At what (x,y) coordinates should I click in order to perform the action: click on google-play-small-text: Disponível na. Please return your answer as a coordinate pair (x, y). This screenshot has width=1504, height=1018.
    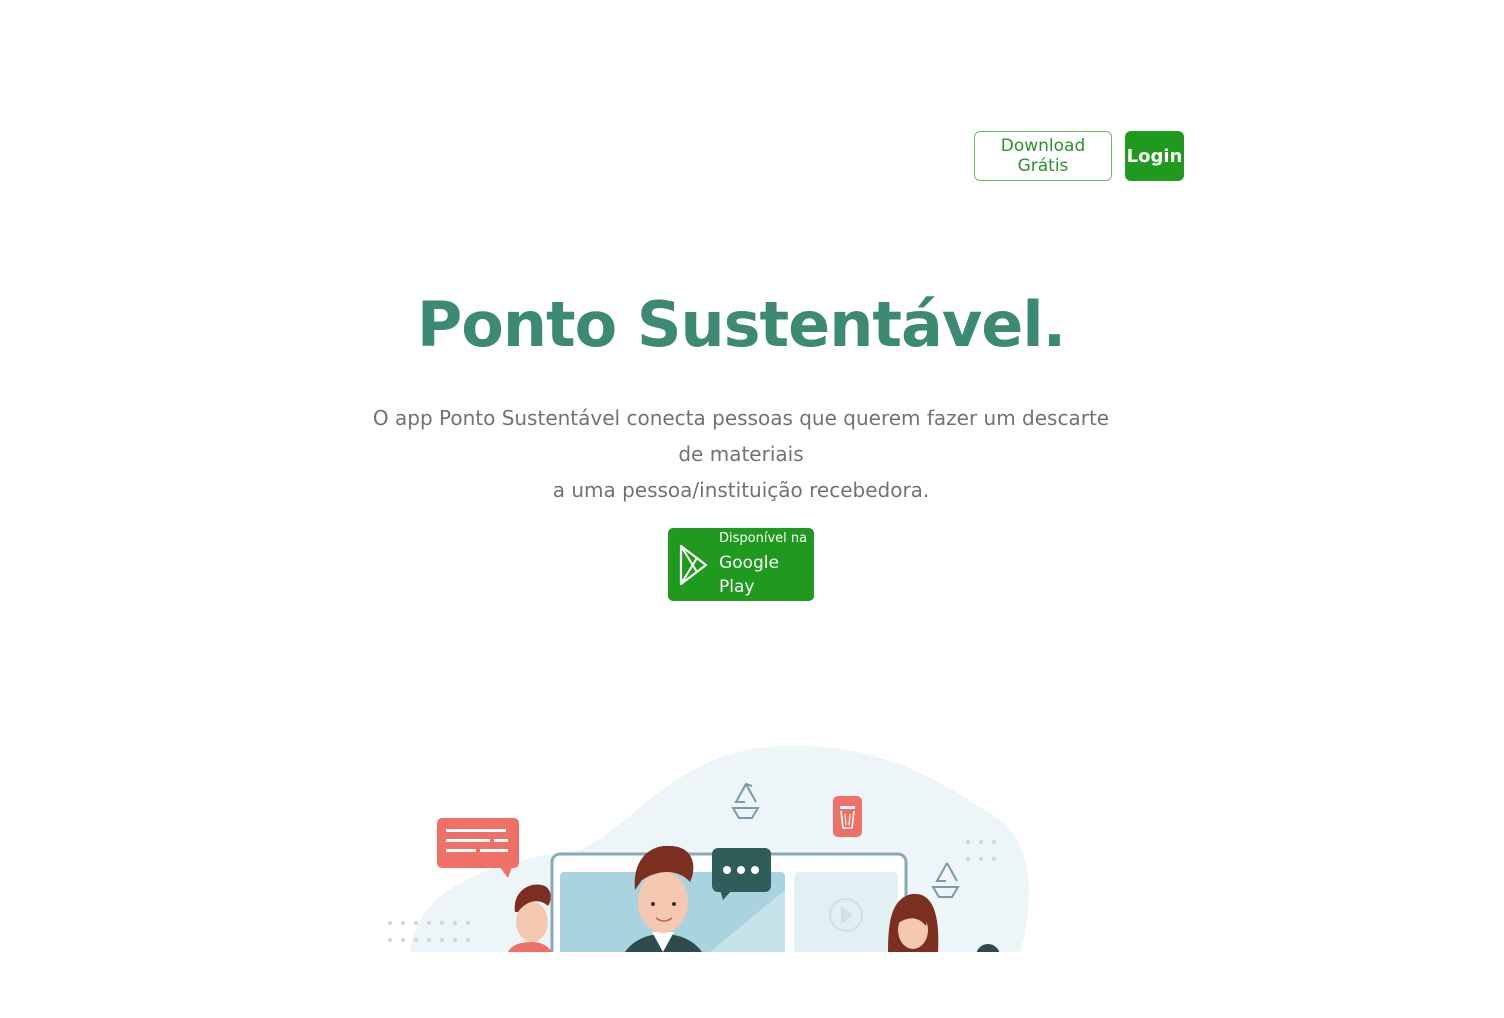
    Looking at the image, I should click on (763, 538).